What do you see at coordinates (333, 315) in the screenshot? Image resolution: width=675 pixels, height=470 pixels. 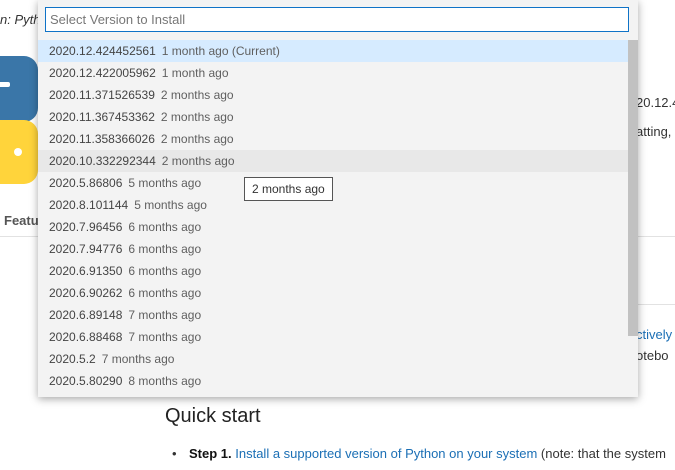 I see `version-option: 2020.6.89148 7 months ago` at bounding box center [333, 315].